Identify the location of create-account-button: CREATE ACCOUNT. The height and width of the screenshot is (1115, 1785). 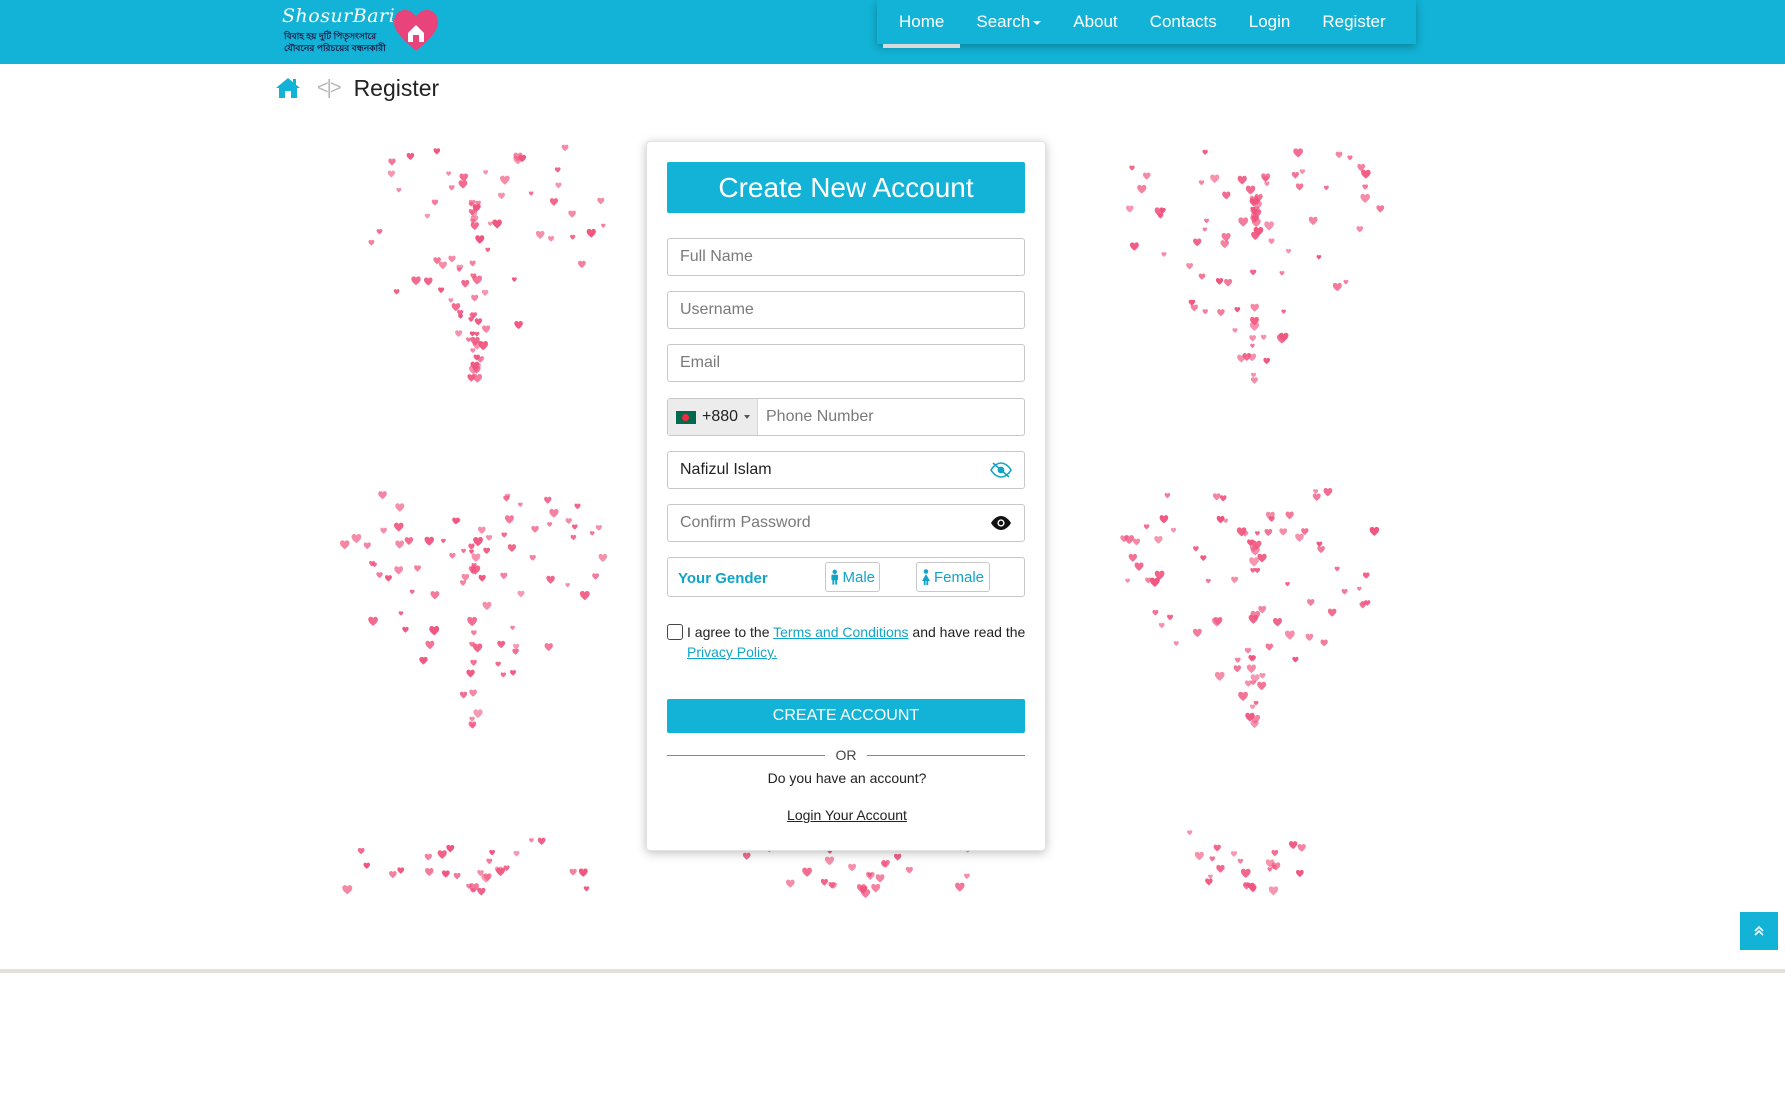
(846, 716).